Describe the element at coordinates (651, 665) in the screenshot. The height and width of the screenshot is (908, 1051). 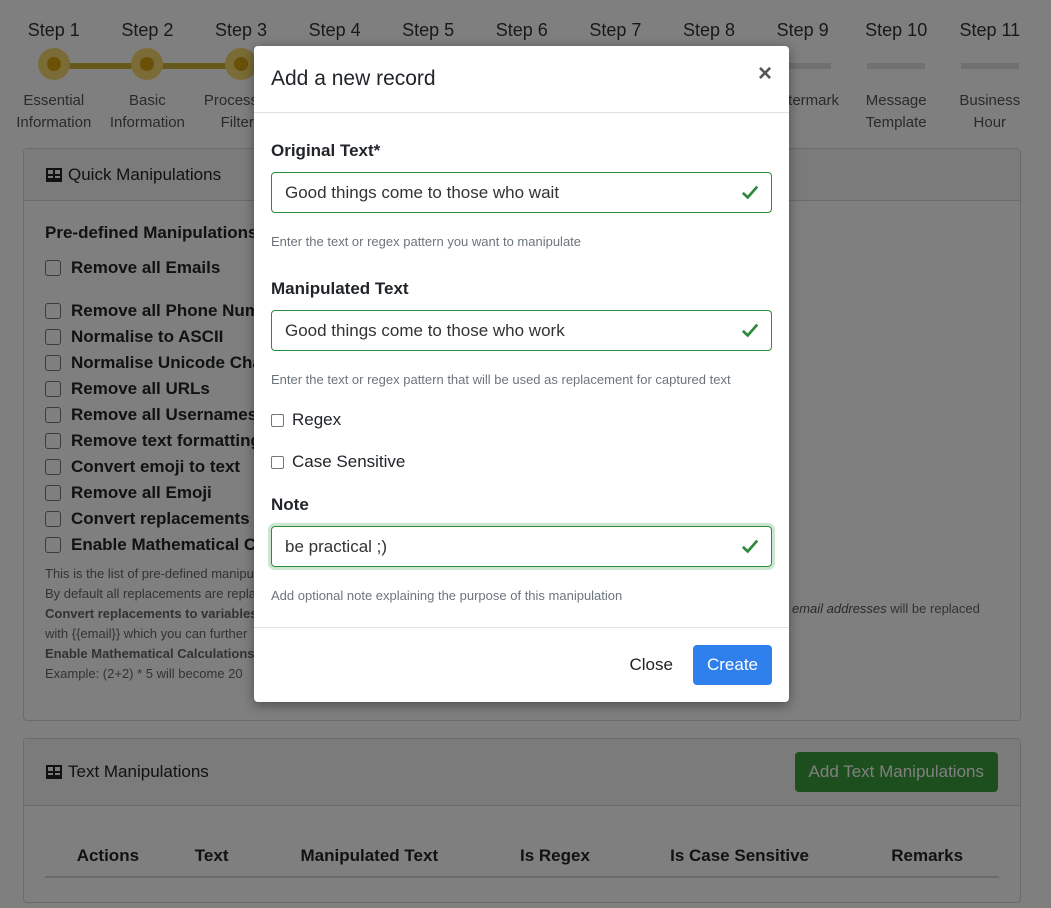
I see `close-button: Close` at that location.